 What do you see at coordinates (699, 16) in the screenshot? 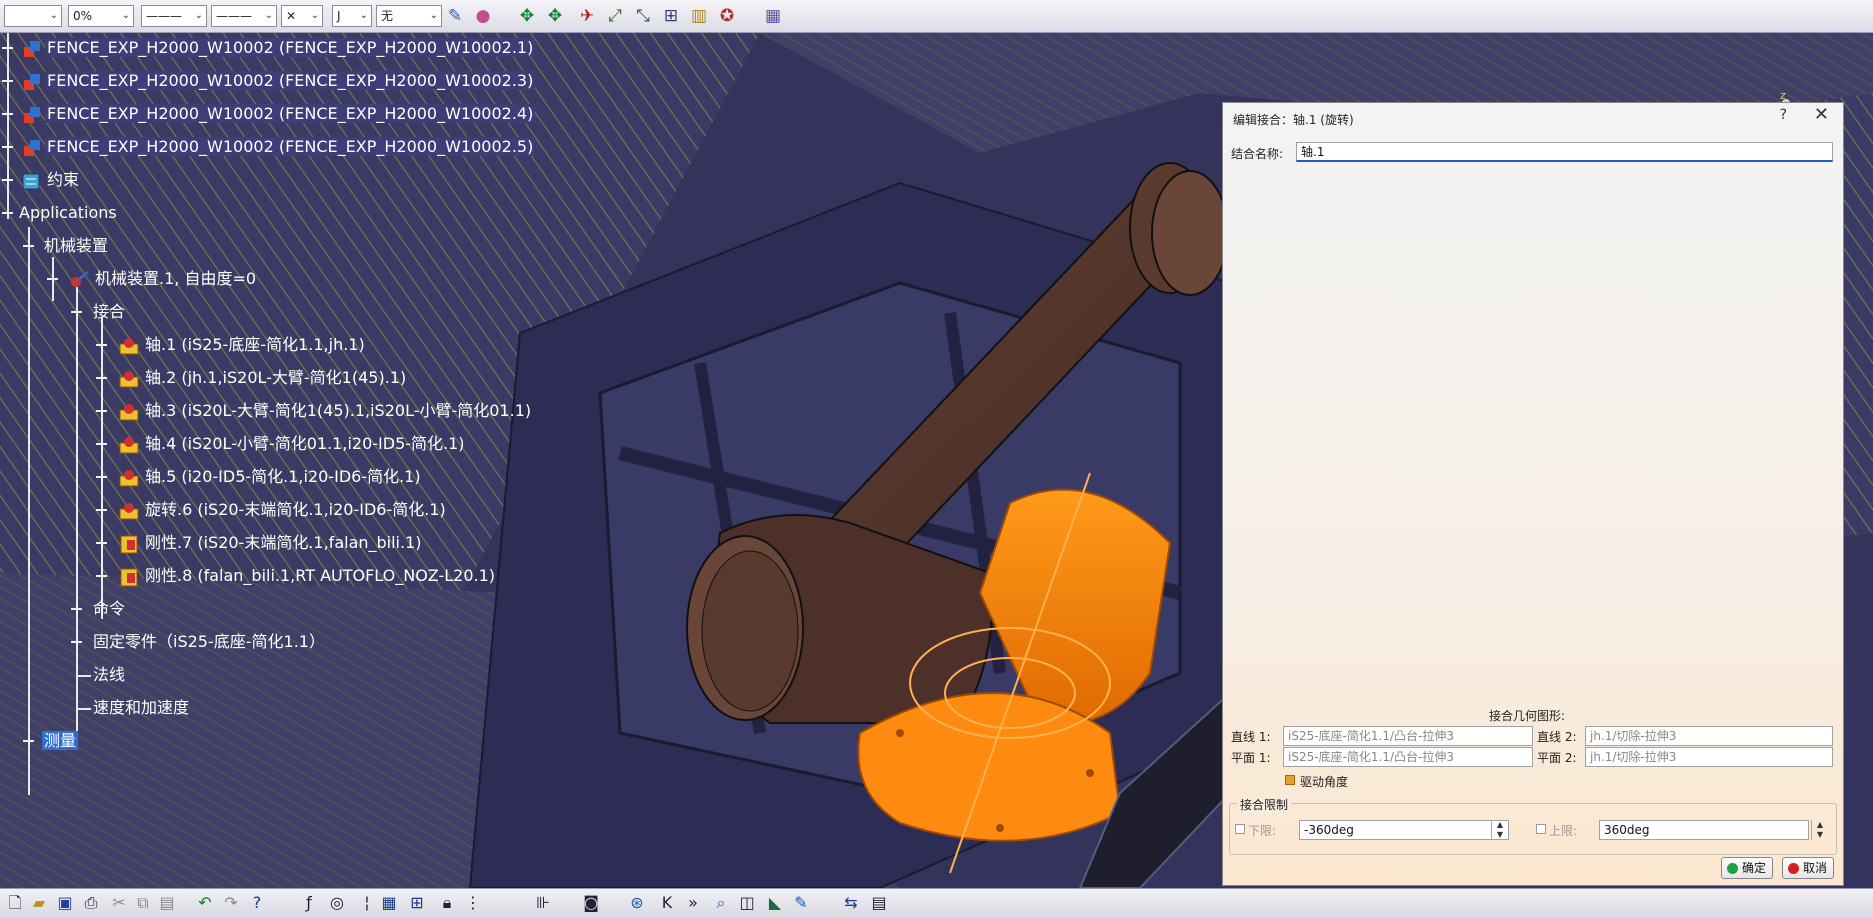
I see `constraint-icon: ▥` at bounding box center [699, 16].